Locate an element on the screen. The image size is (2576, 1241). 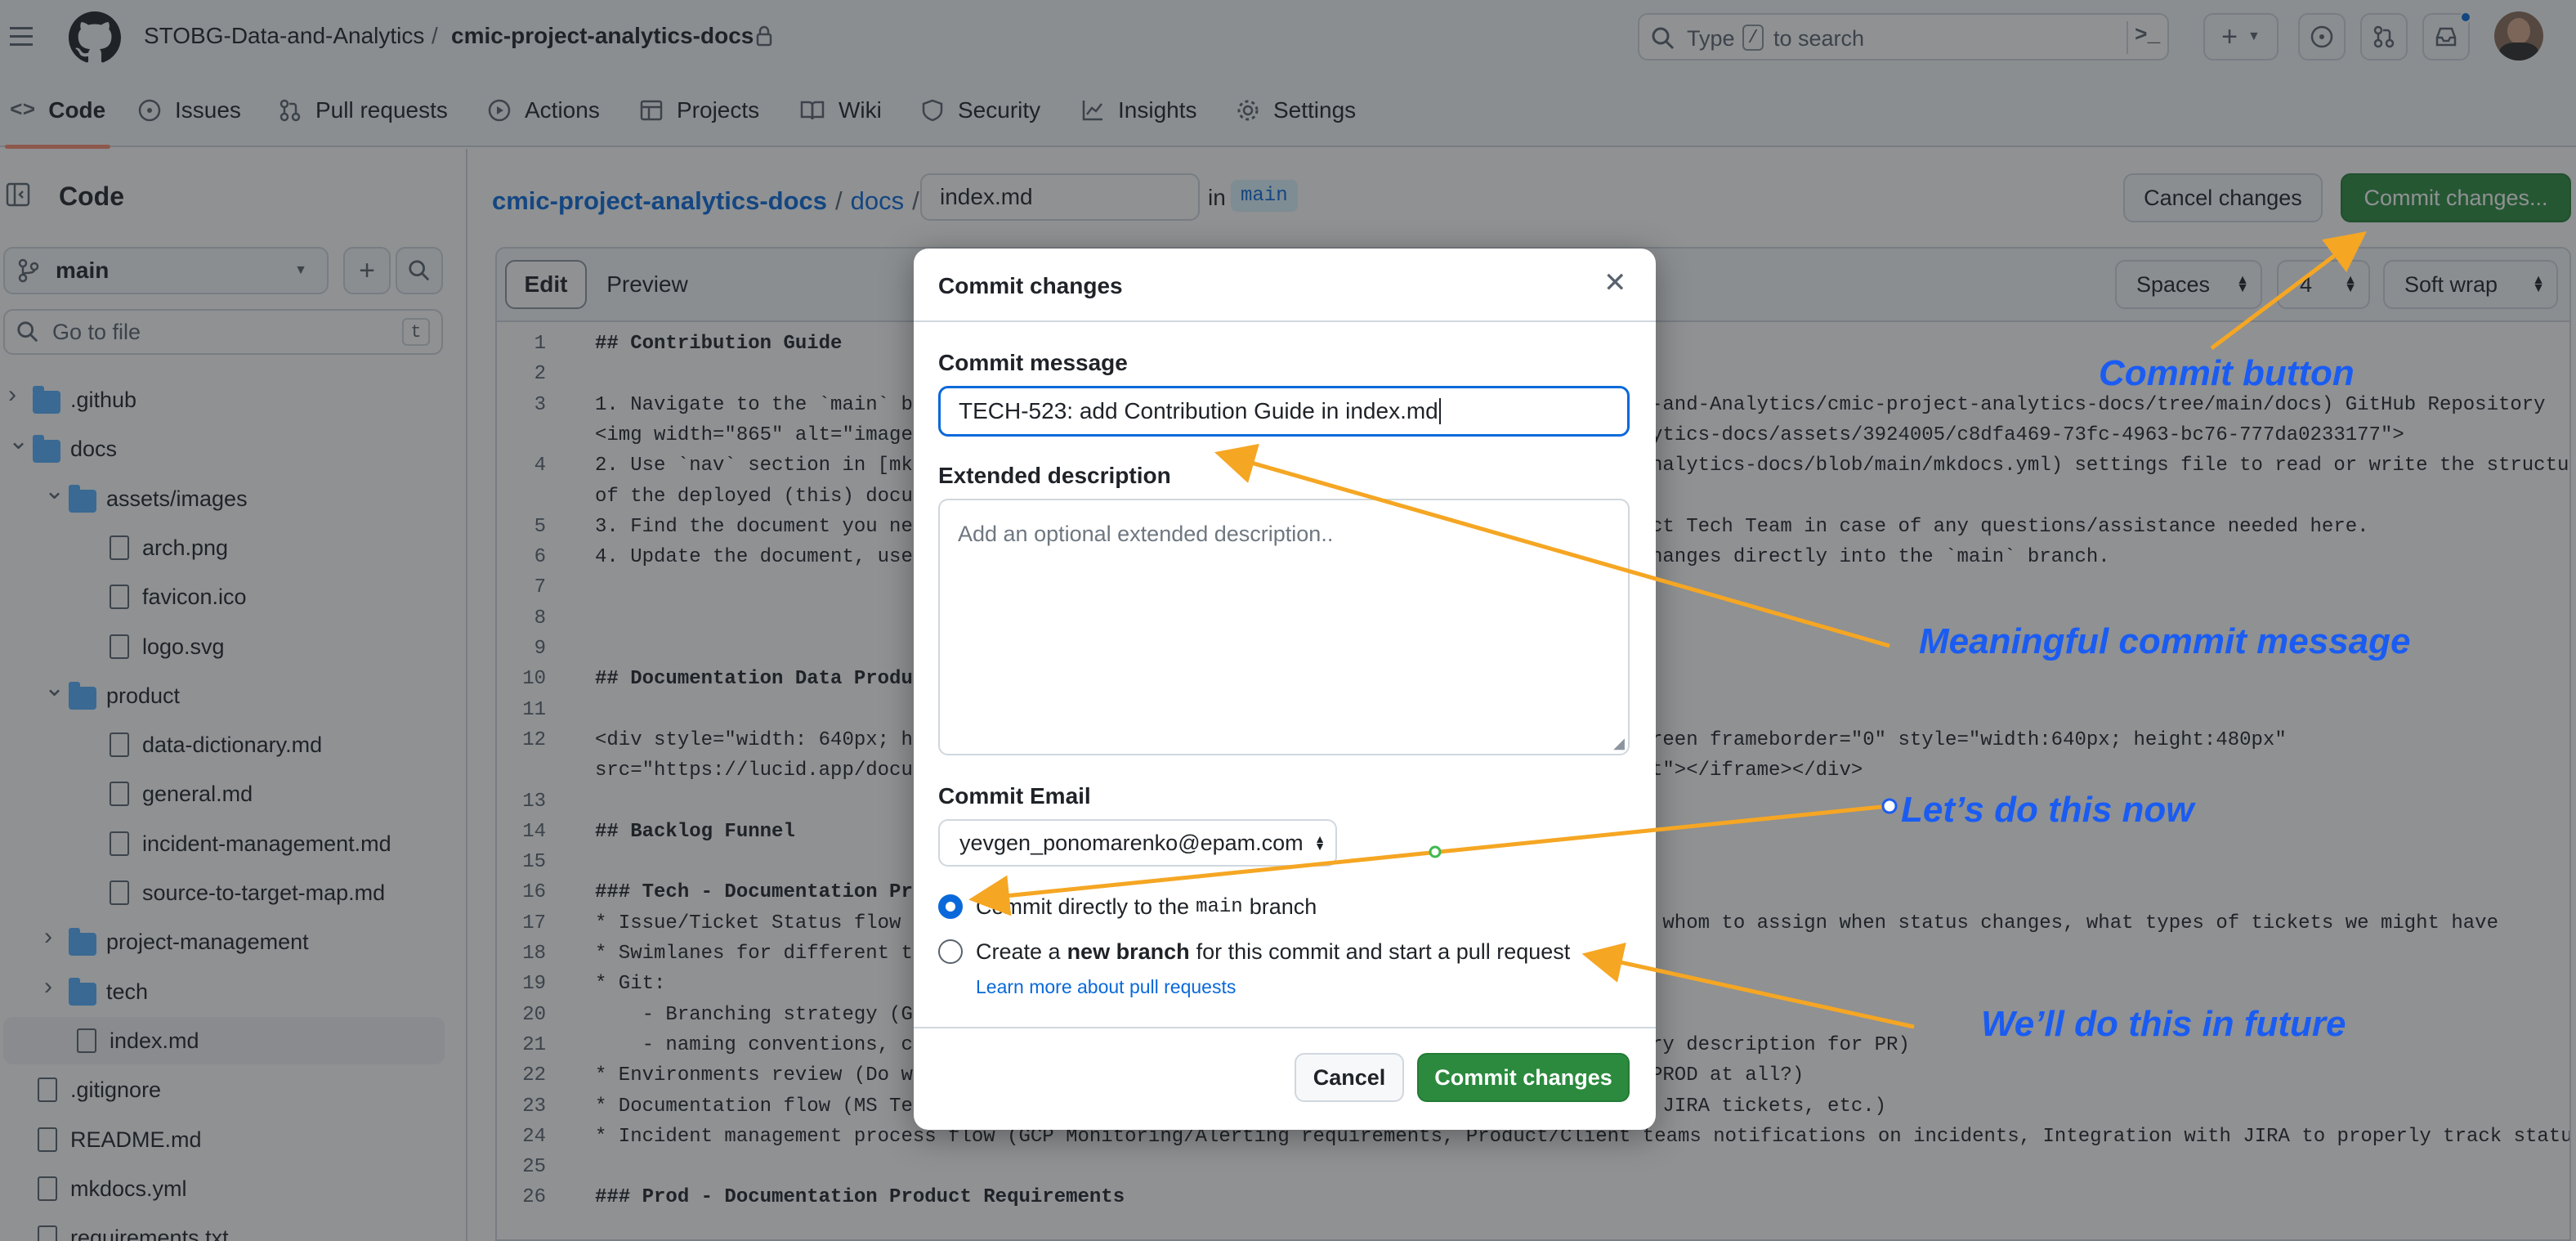
annotation-commit-button: Commit button is located at coordinates (2227, 373).